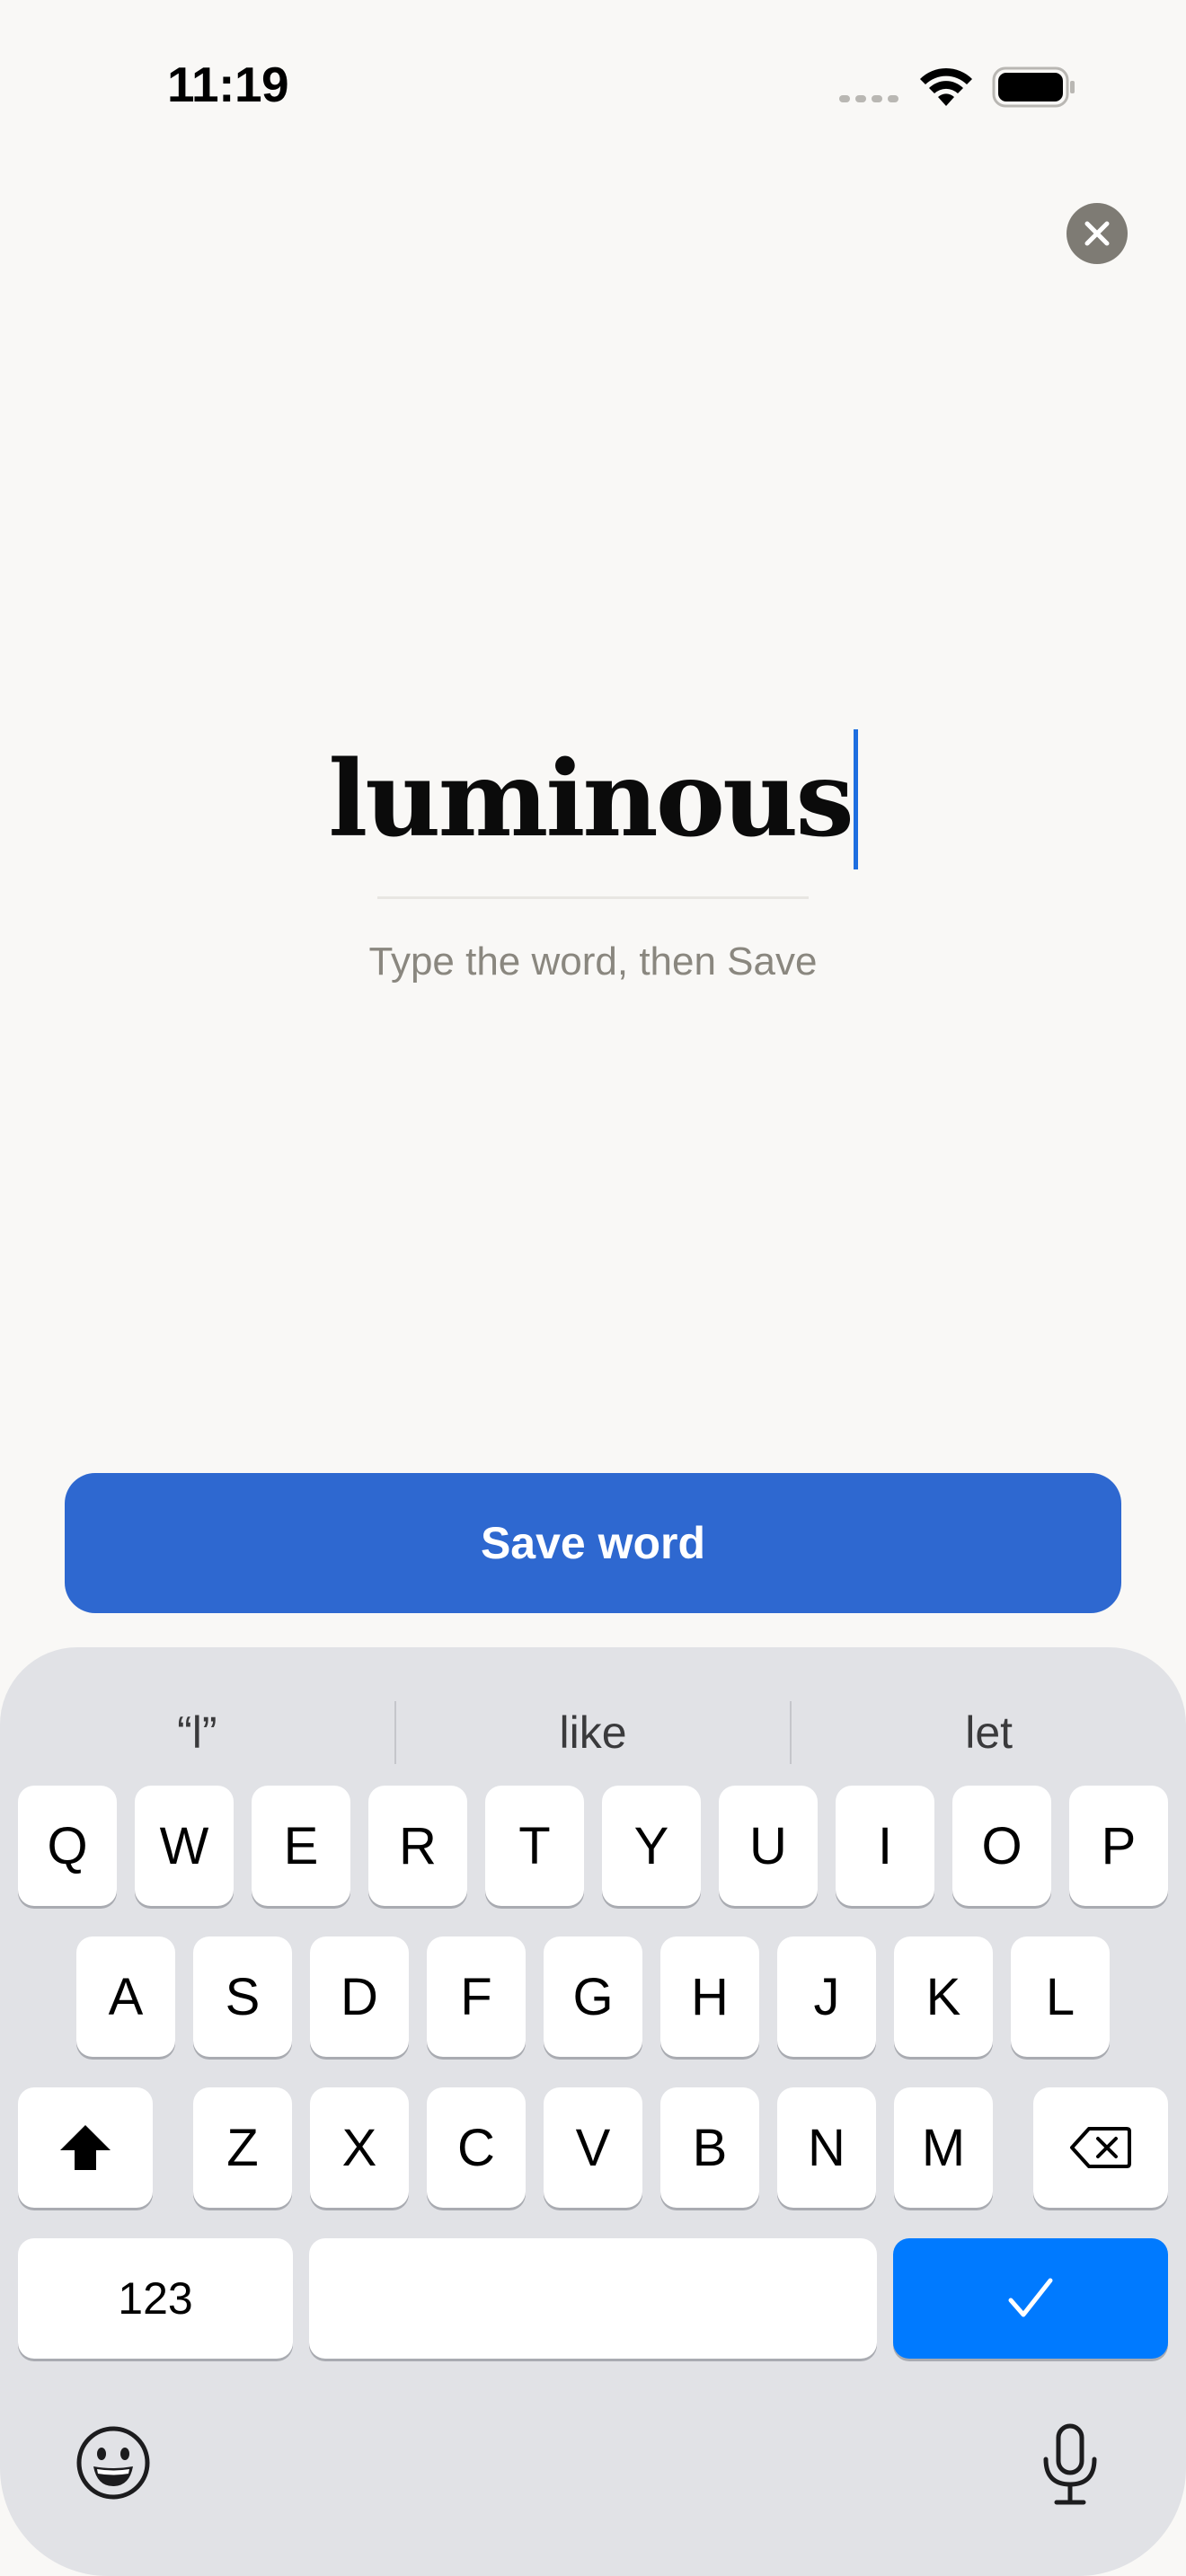 This screenshot has height=2576, width=1186. What do you see at coordinates (67, 1846) in the screenshot?
I see `key-q: Q` at bounding box center [67, 1846].